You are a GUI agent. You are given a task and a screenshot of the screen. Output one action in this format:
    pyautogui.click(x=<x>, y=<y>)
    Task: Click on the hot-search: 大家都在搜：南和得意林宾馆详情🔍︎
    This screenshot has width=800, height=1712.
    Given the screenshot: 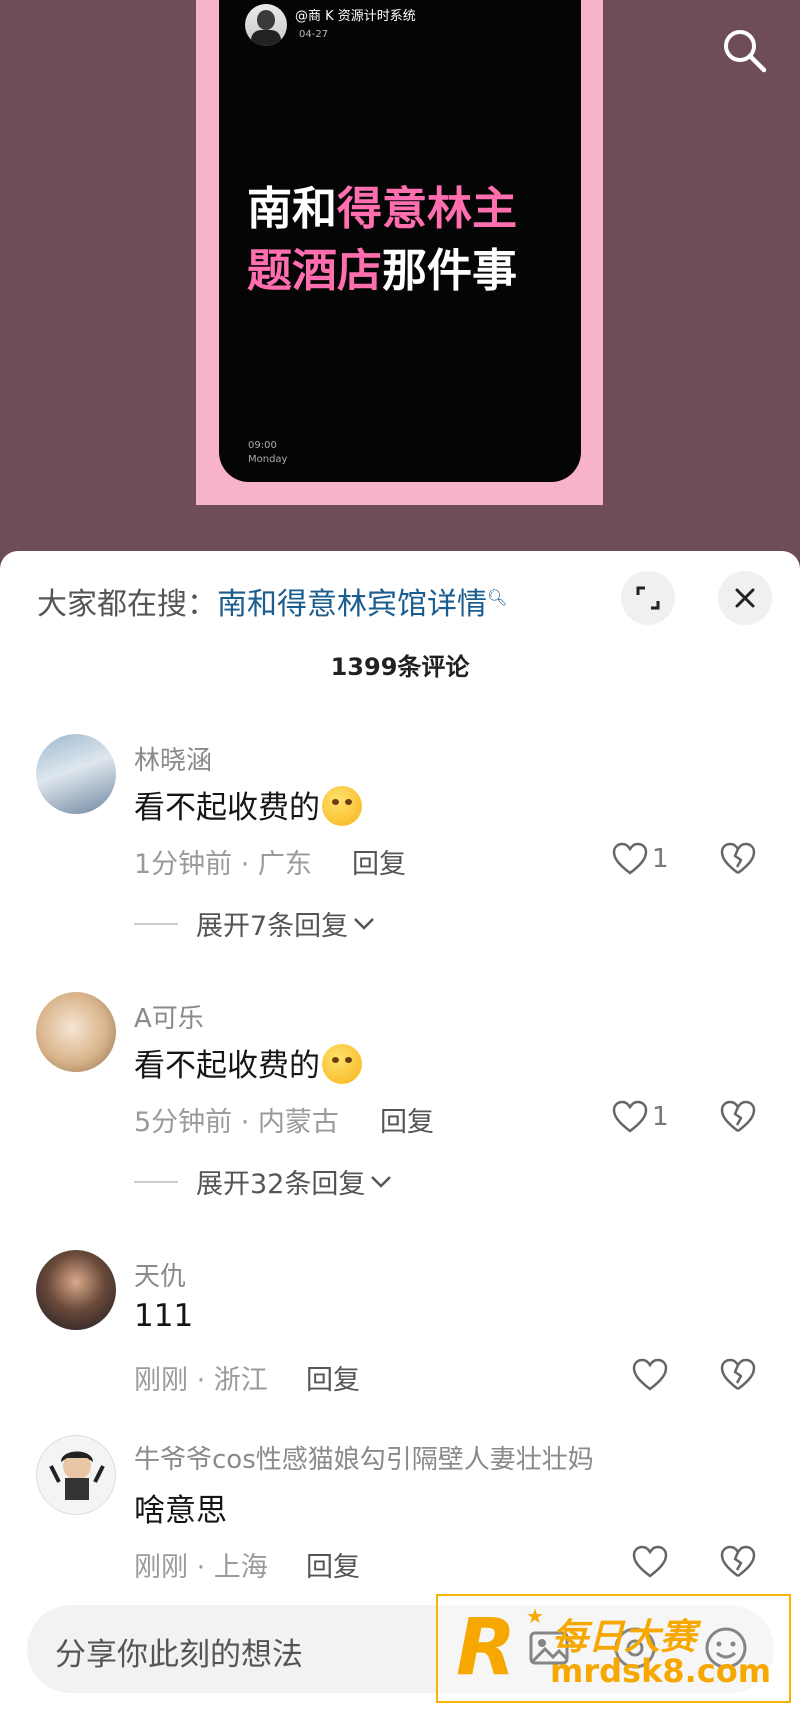 What is the action you would take?
    pyautogui.click(x=272, y=601)
    